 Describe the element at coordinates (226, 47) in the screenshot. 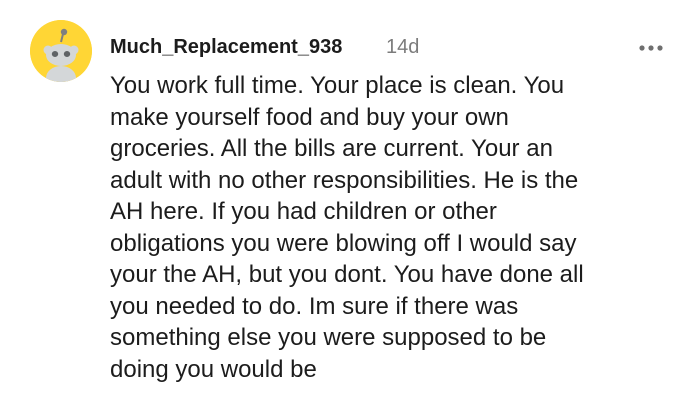

I see `comment-author: Much_Replacement_938` at that location.